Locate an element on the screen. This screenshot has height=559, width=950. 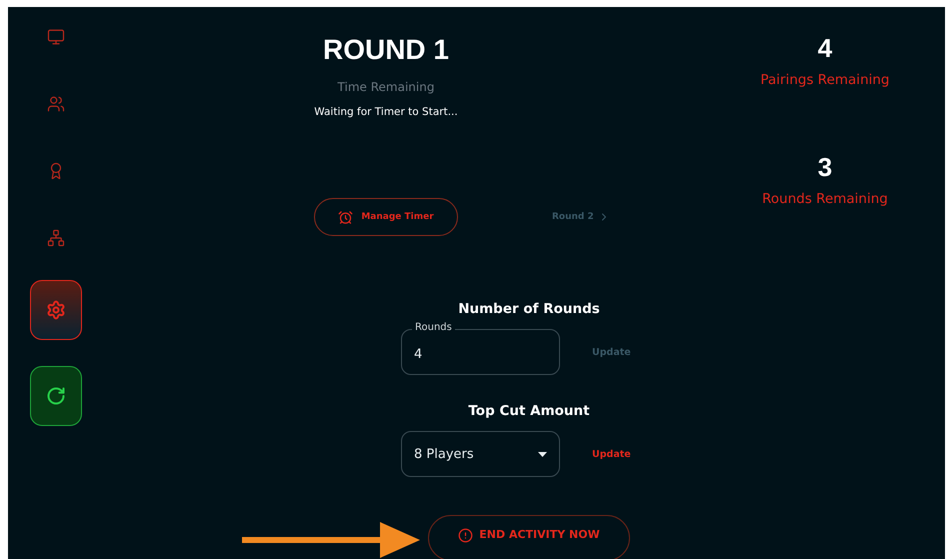
end-activity-button: END ACTIVITY NOW is located at coordinates (529, 537).